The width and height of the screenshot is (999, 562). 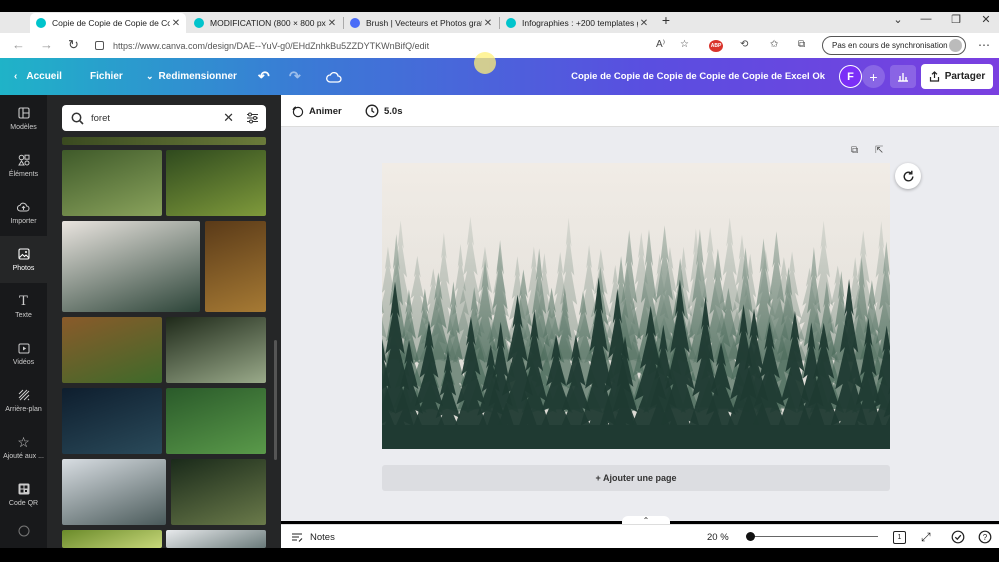 What do you see at coordinates (23, 353) in the screenshot?
I see `rail-item-videos: Vidéos` at bounding box center [23, 353].